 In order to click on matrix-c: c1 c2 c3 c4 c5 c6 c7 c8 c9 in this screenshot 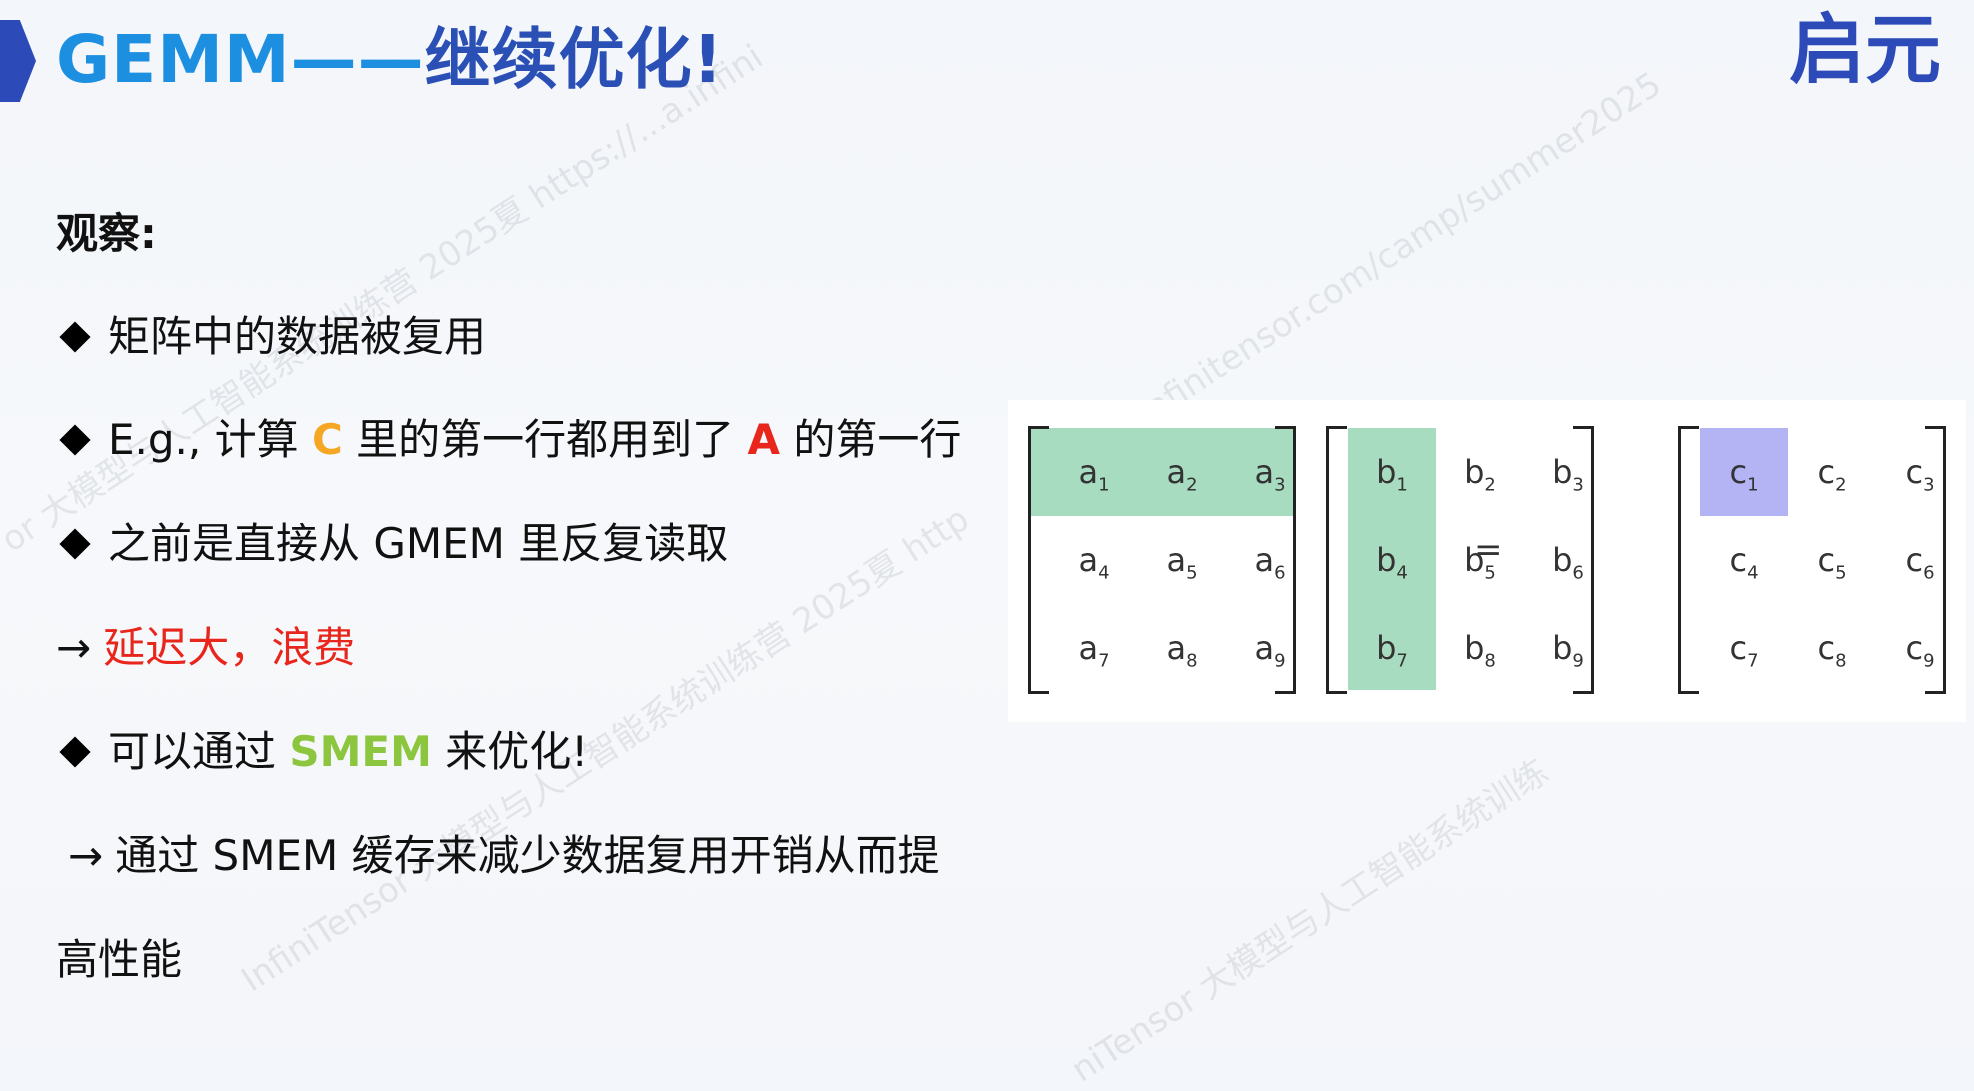, I will do `click(1812, 560)`.